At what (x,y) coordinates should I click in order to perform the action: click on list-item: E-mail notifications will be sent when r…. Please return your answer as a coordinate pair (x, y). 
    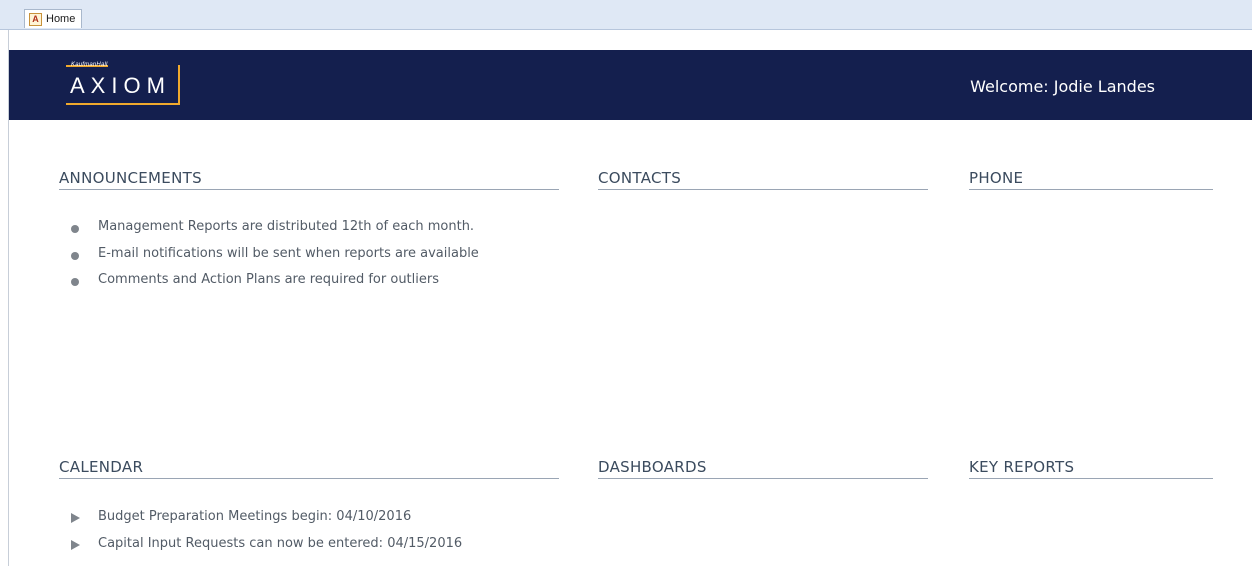
    Looking at the image, I should click on (309, 259).